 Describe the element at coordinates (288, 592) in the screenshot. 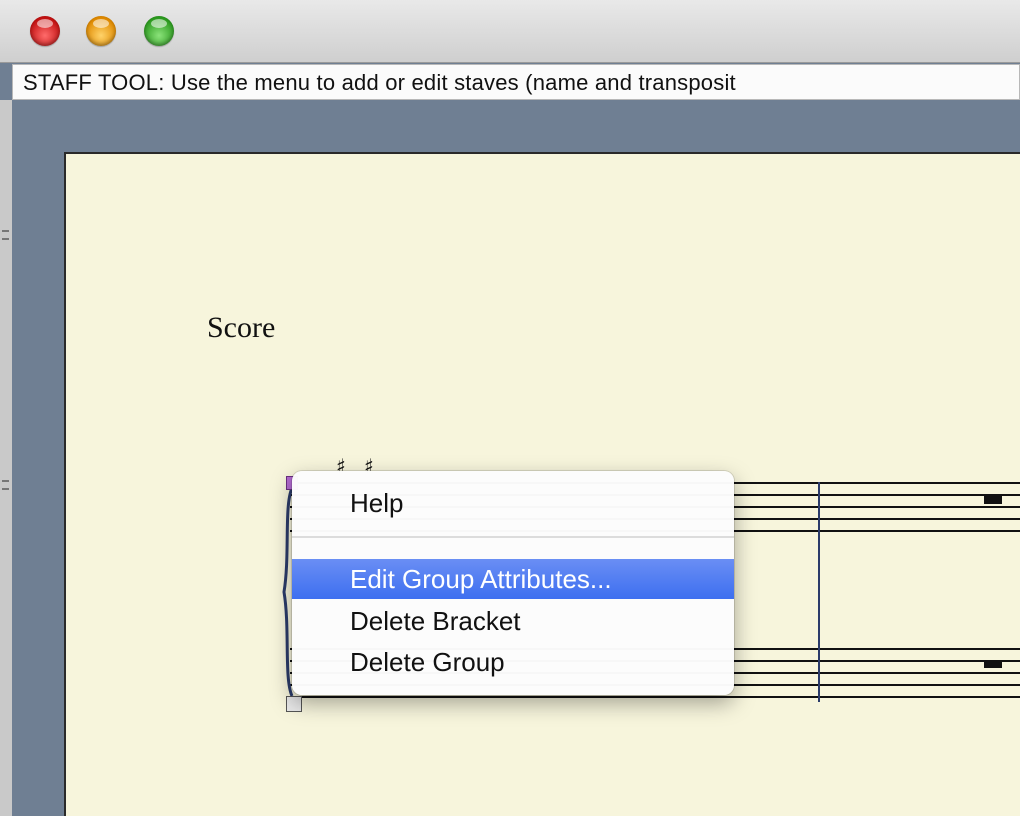

I see `brace-path` at that location.